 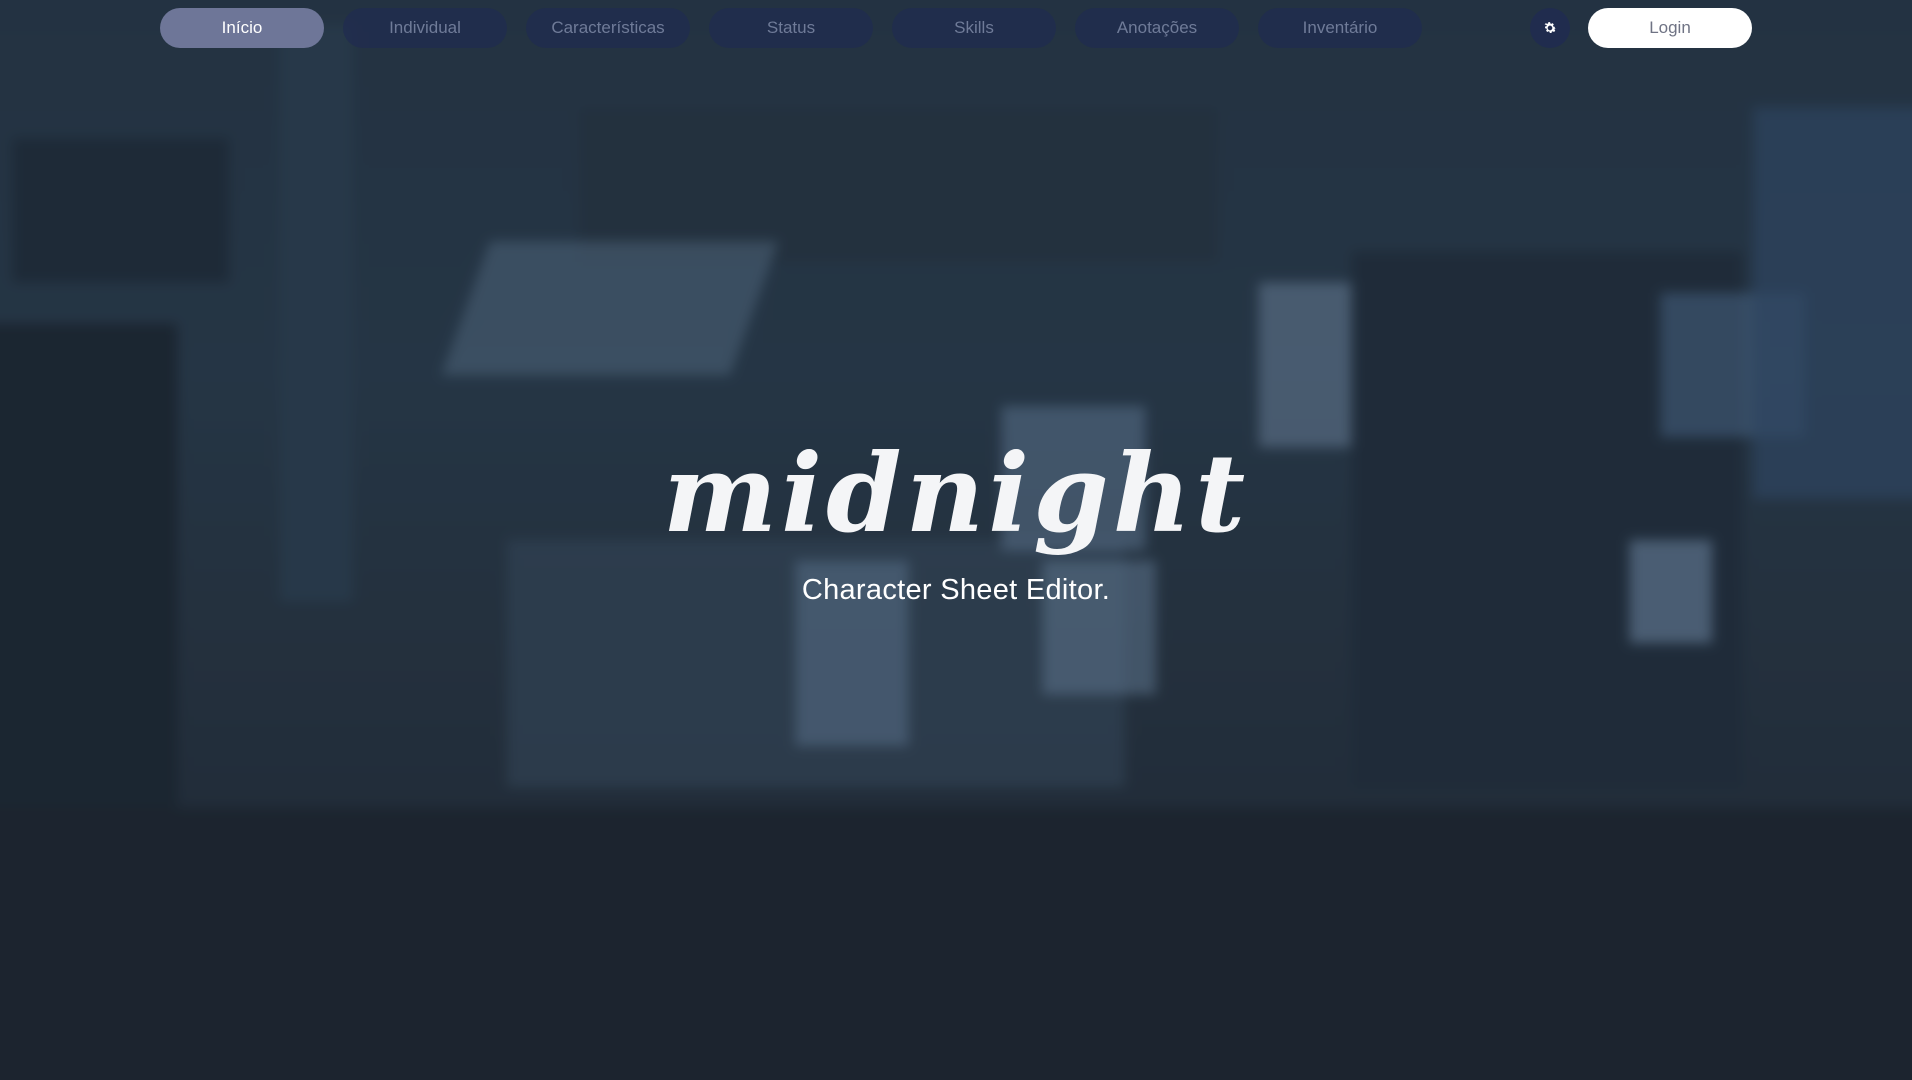 I want to click on nav-item-skills: Skills, so click(x=974, y=28).